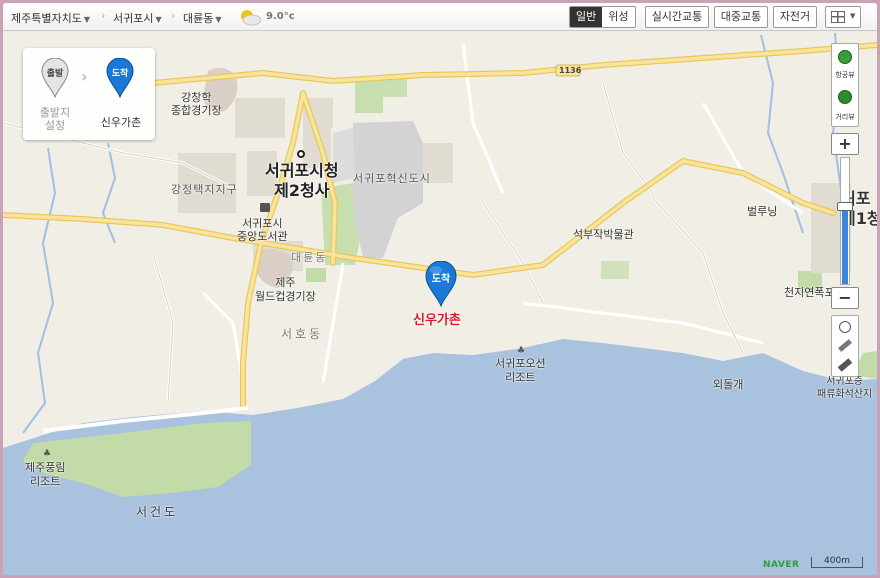 This screenshot has width=880, height=578. I want to click on label-beolluning: 벌루닝, so click(762, 211).